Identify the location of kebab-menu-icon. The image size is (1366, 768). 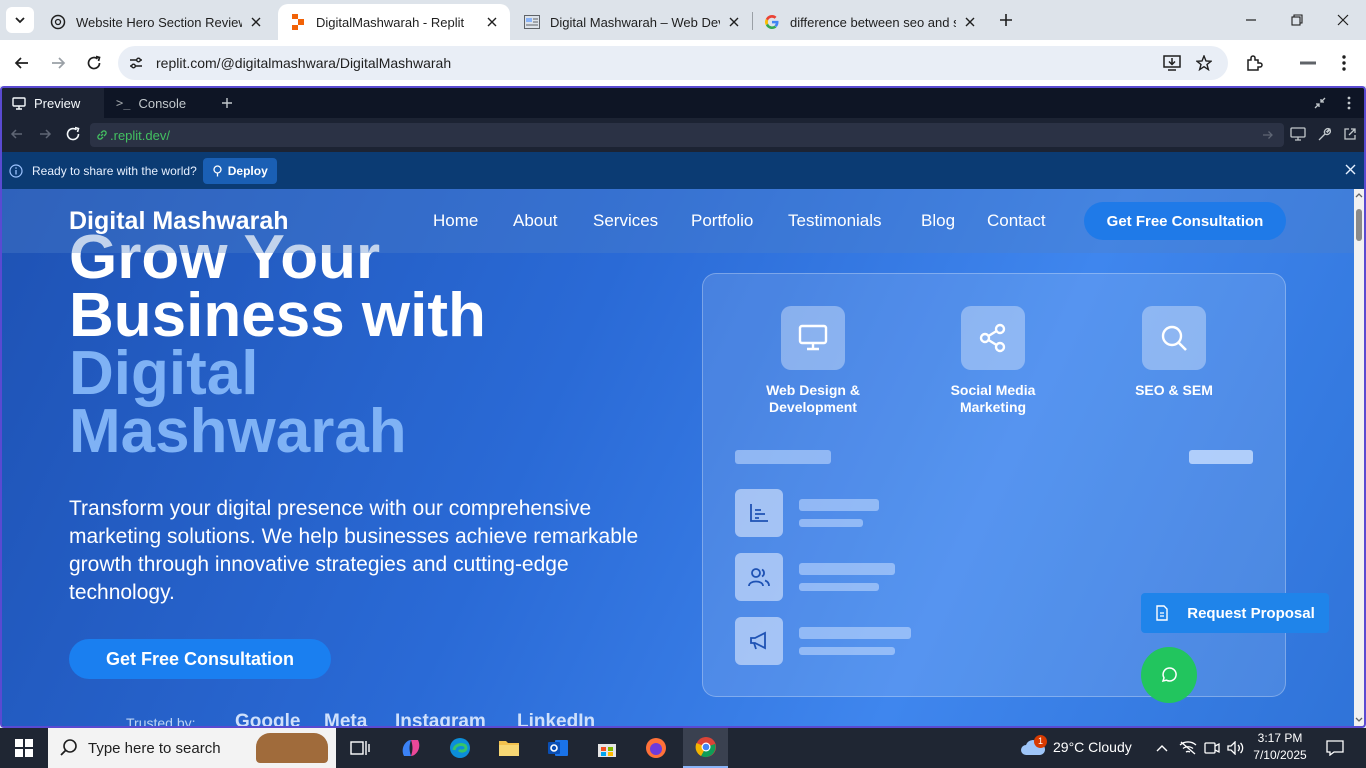
(1349, 103).